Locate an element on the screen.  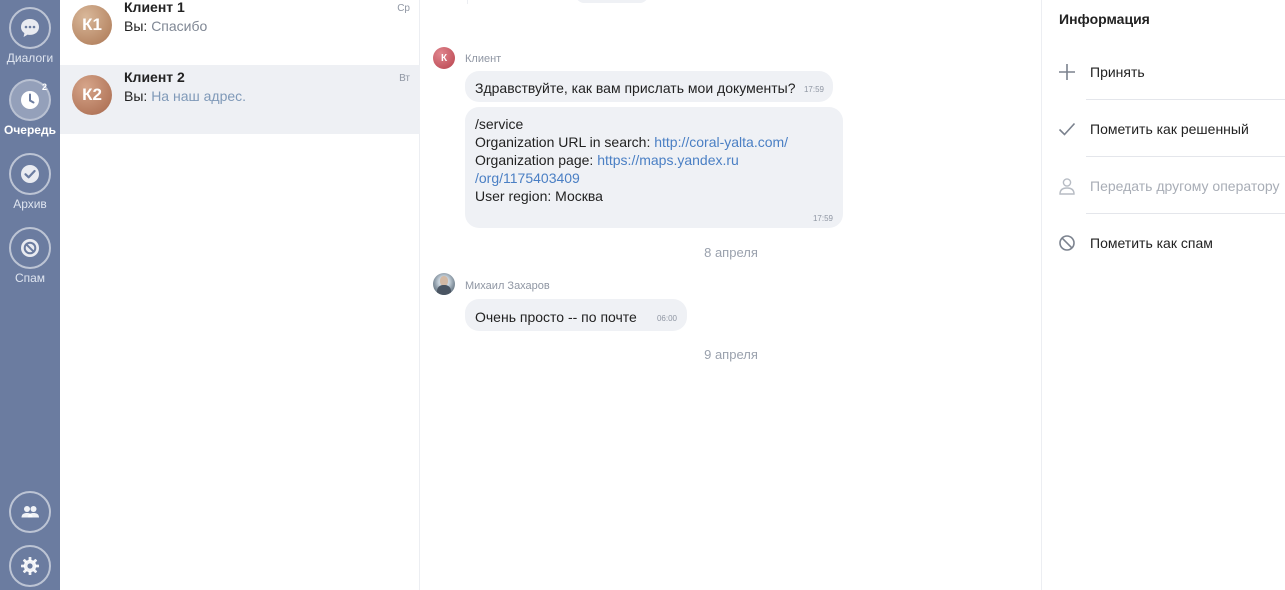
message-line: /org/1175403409 is located at coordinates (654, 178).